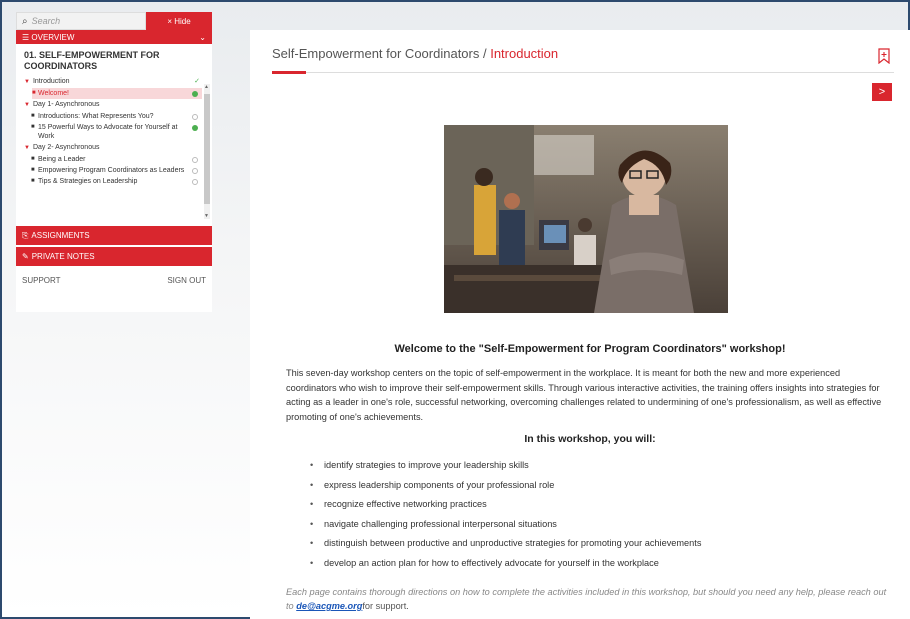  Describe the element at coordinates (46, 21) in the screenshot. I see `search-placeholder: Search` at that location.